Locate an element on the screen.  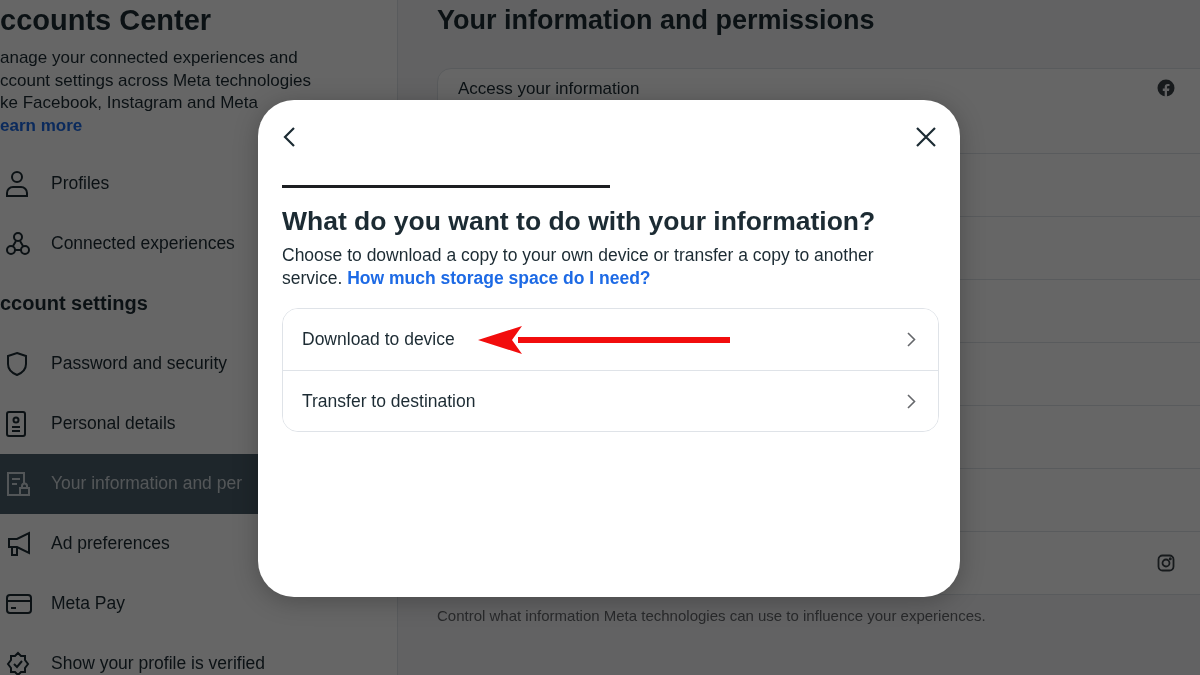
option-item: Transfer to destination is located at coordinates (610, 400).